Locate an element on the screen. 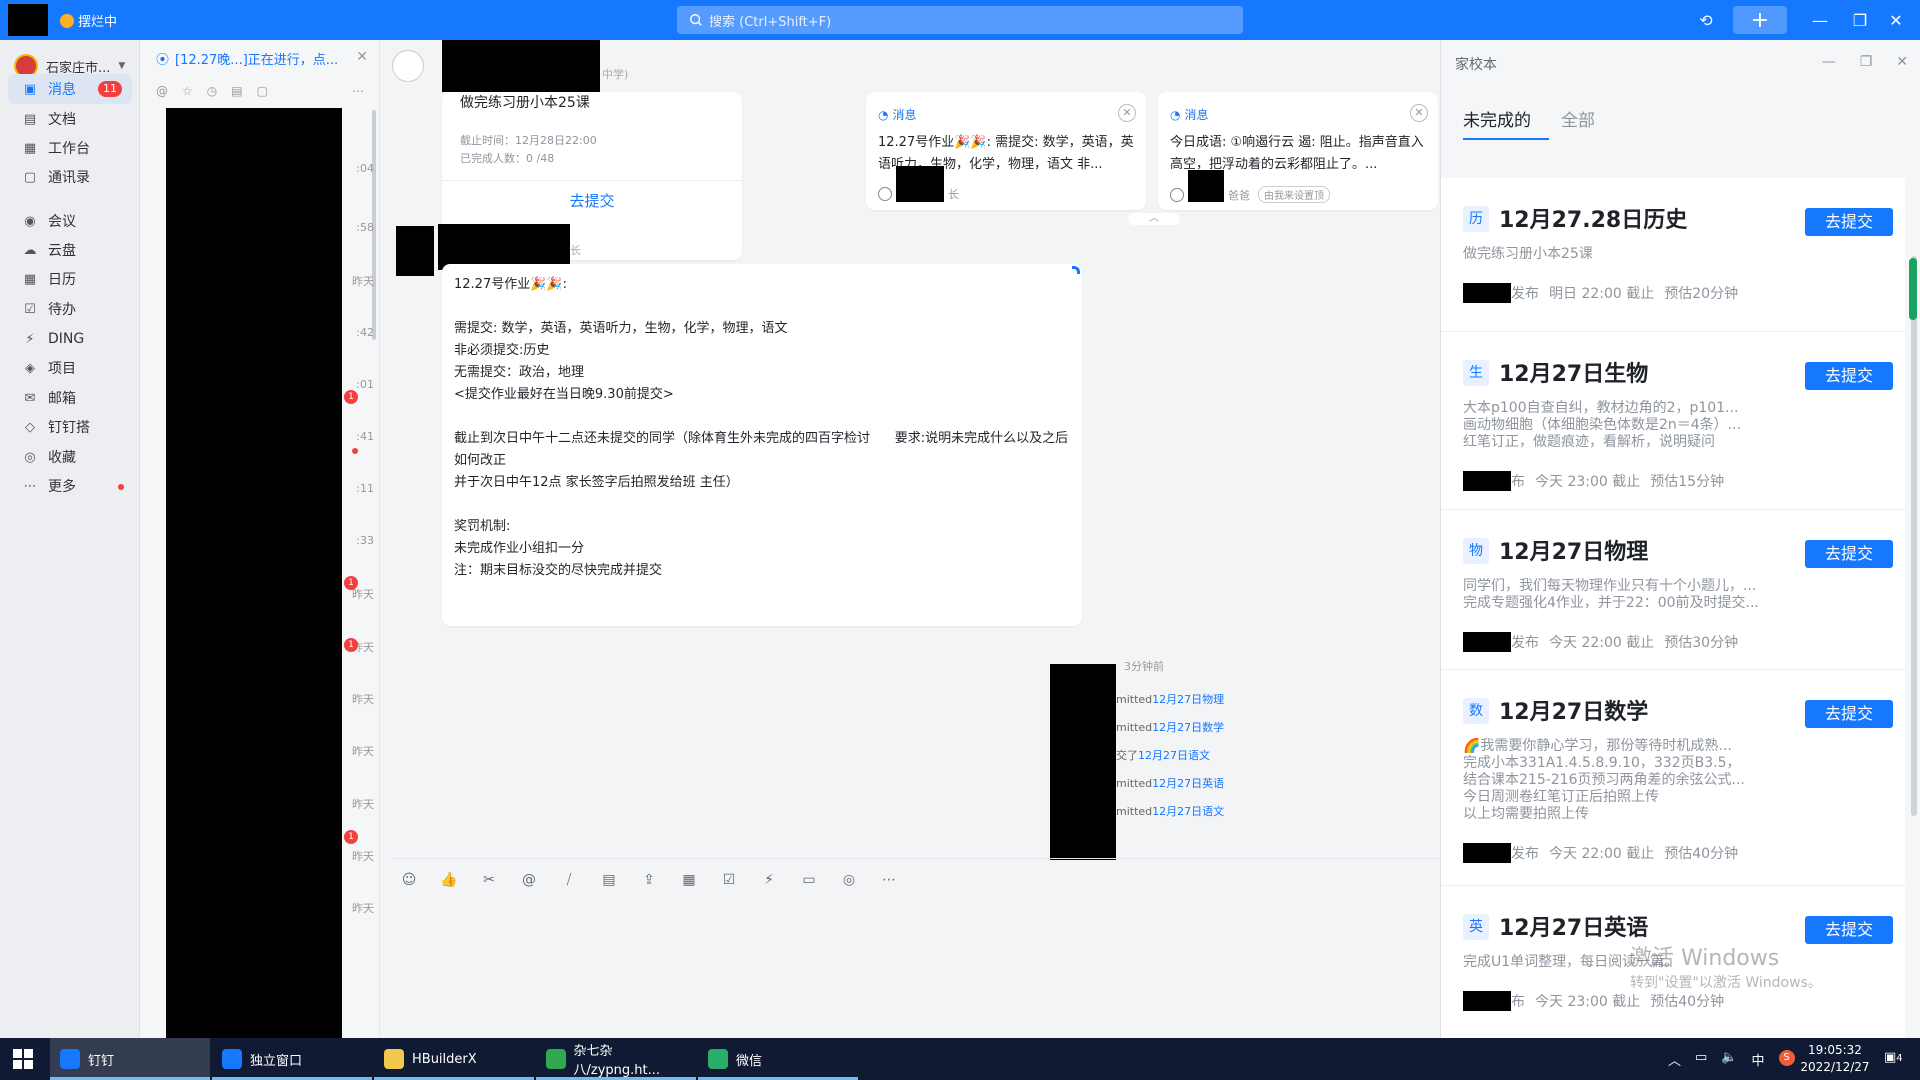 This screenshot has height=1080, width=1920. star-filter-icon: ☆ is located at coordinates (187, 91).